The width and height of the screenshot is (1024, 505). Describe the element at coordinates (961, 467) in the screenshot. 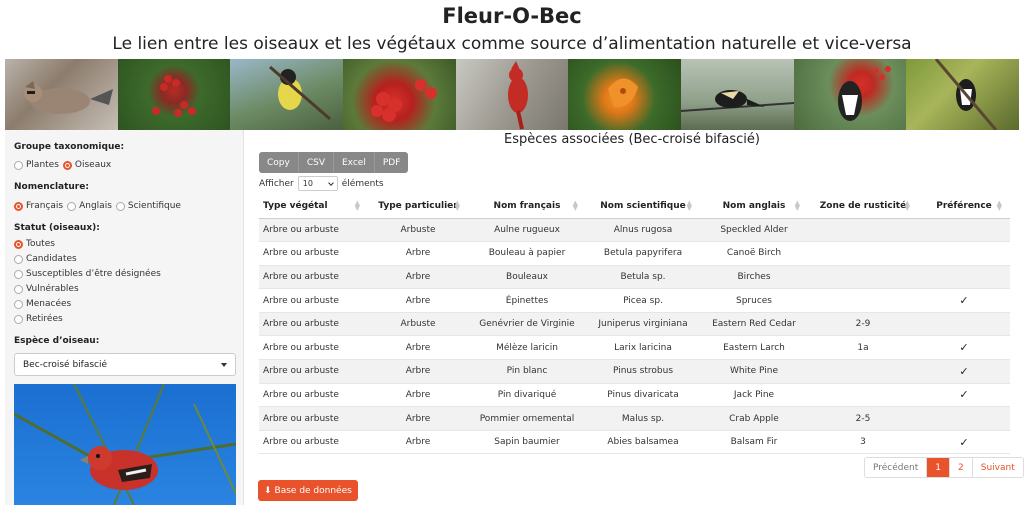

I see `page-2-button: 2` at that location.